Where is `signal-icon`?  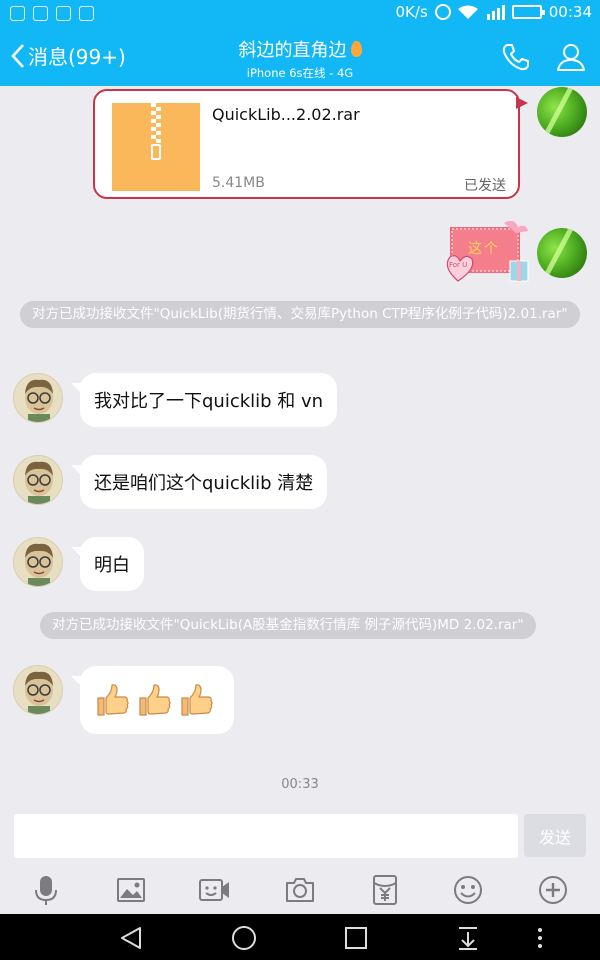 signal-icon is located at coordinates (495, 12).